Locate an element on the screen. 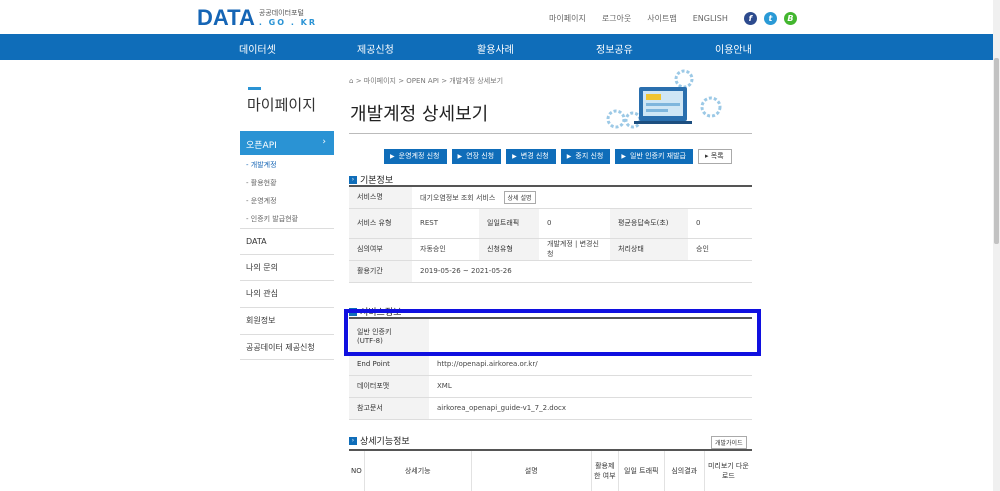  ops-account-request-button: ▶ 운영계정 신청 is located at coordinates (415, 156).